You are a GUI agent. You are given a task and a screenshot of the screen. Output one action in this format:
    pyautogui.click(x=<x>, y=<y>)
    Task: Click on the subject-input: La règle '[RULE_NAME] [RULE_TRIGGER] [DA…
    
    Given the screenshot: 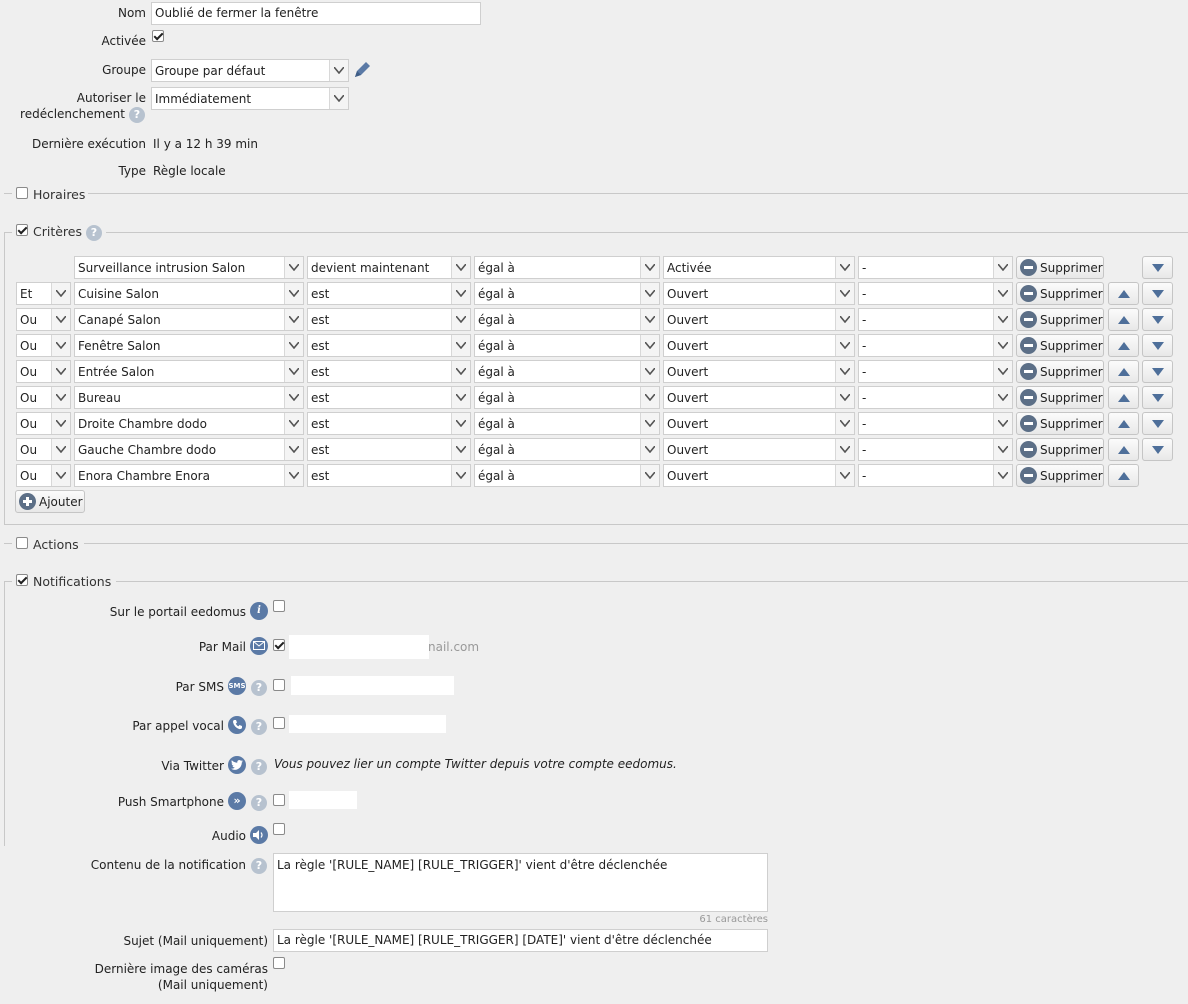 What is the action you would take?
    pyautogui.click(x=520, y=940)
    